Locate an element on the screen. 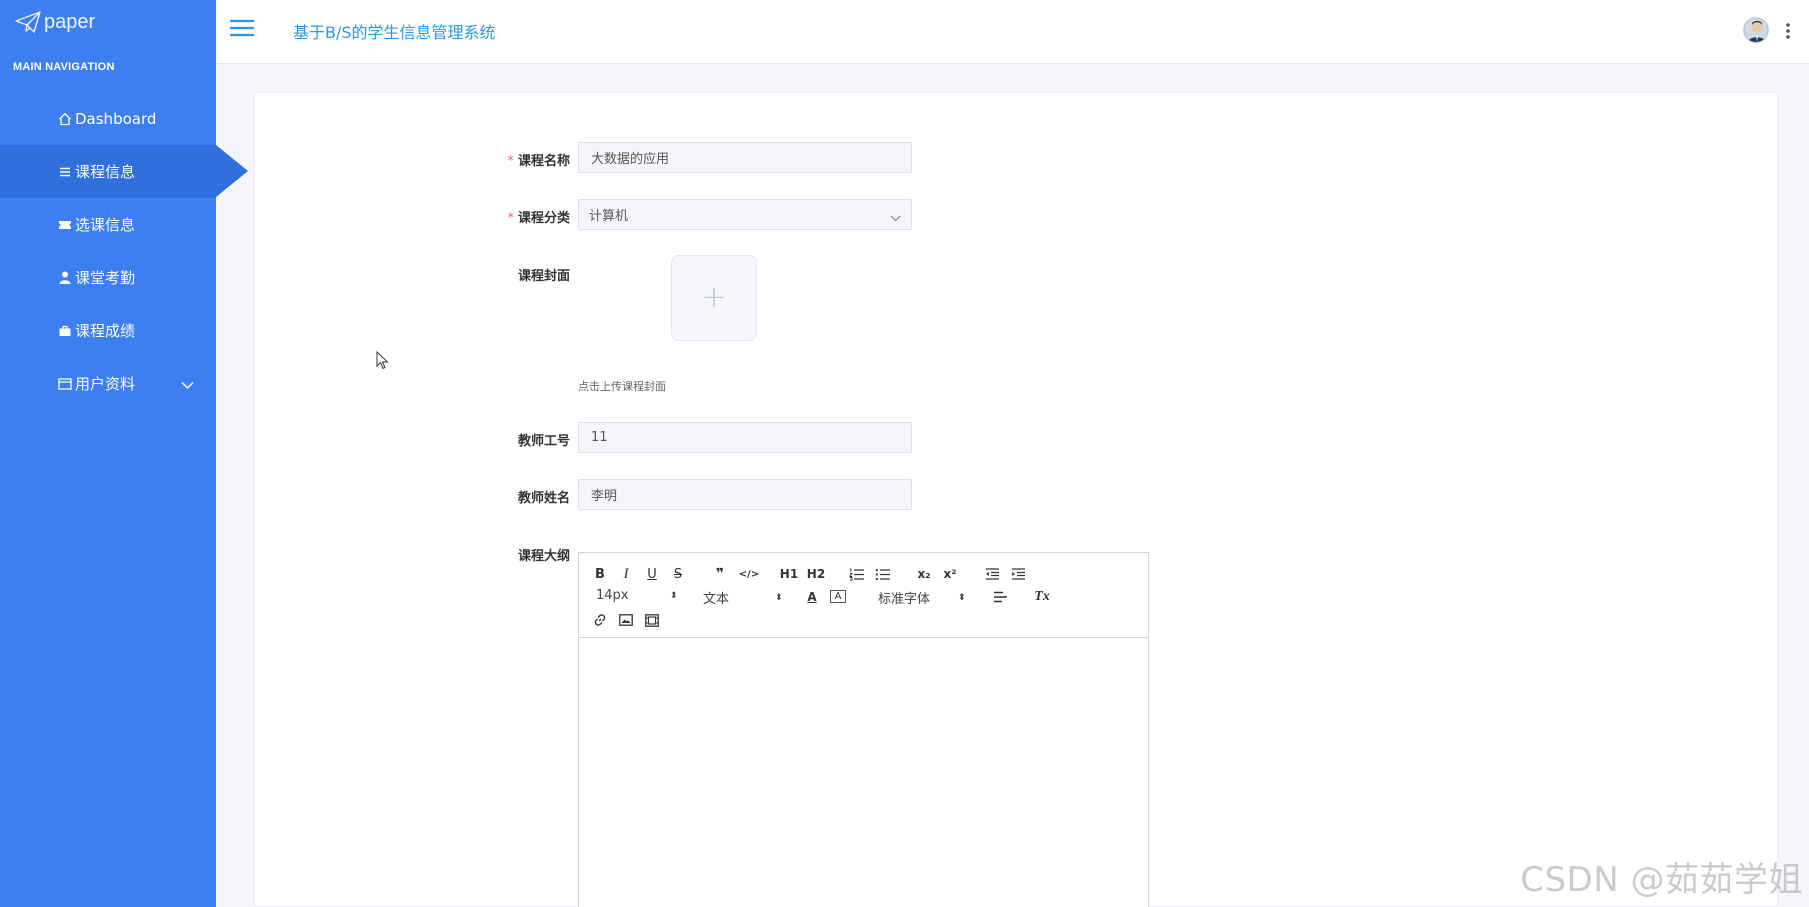 The height and width of the screenshot is (907, 1809). list-icon is located at coordinates (65, 172).